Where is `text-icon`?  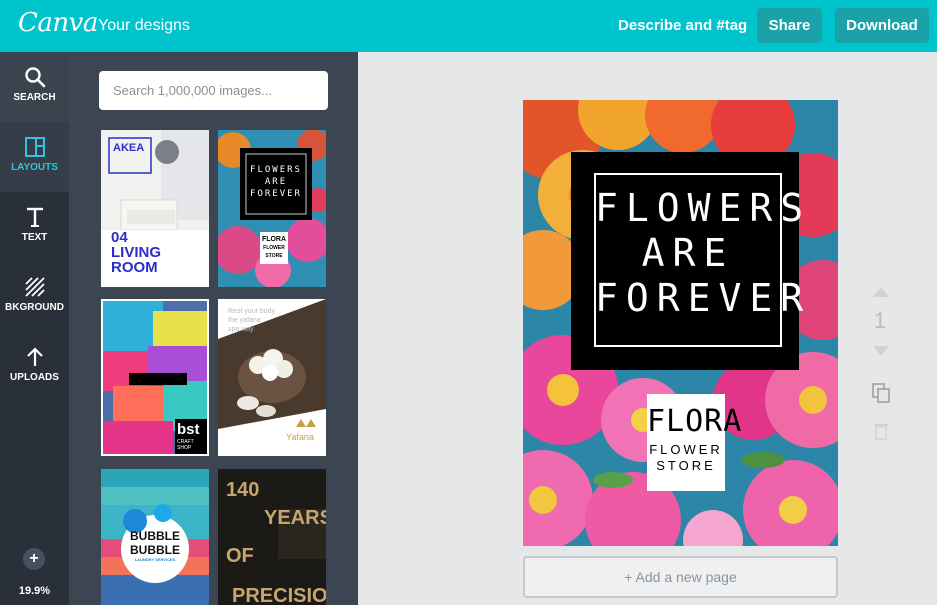
text-icon is located at coordinates (34, 217).